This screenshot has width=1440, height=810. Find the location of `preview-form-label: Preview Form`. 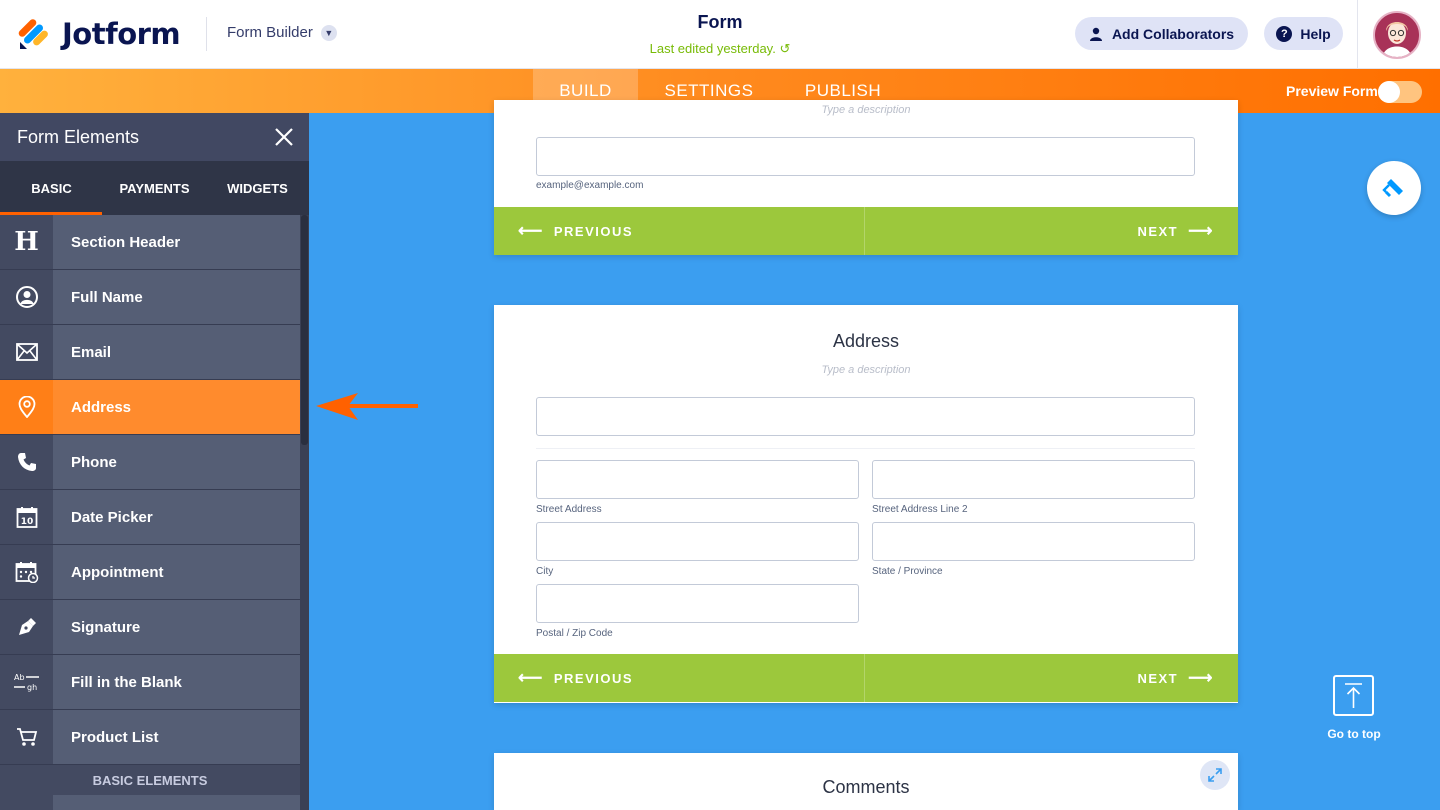

preview-form-label: Preview Form is located at coordinates (1332, 91).